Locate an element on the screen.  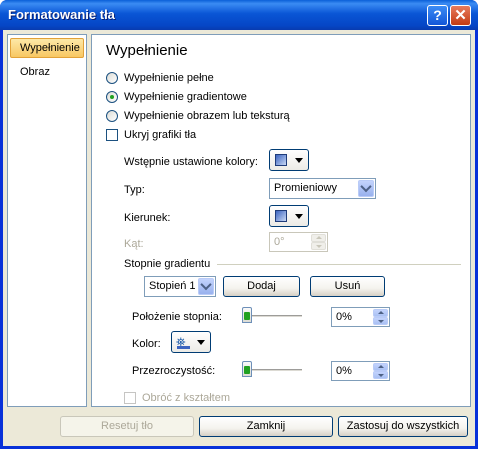
stop-position-spinner: 0% is located at coordinates (360, 317).